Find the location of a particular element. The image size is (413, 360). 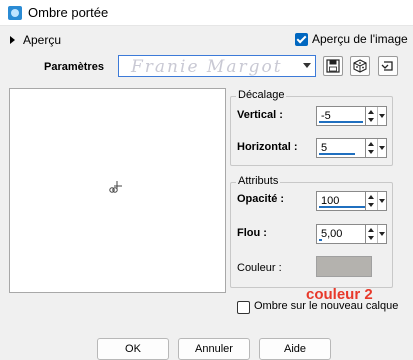

reset-button is located at coordinates (388, 66).